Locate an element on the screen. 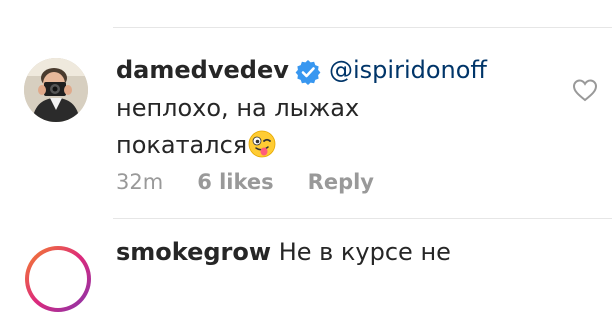  next-comment-avatar-inner is located at coordinates (58, 279).